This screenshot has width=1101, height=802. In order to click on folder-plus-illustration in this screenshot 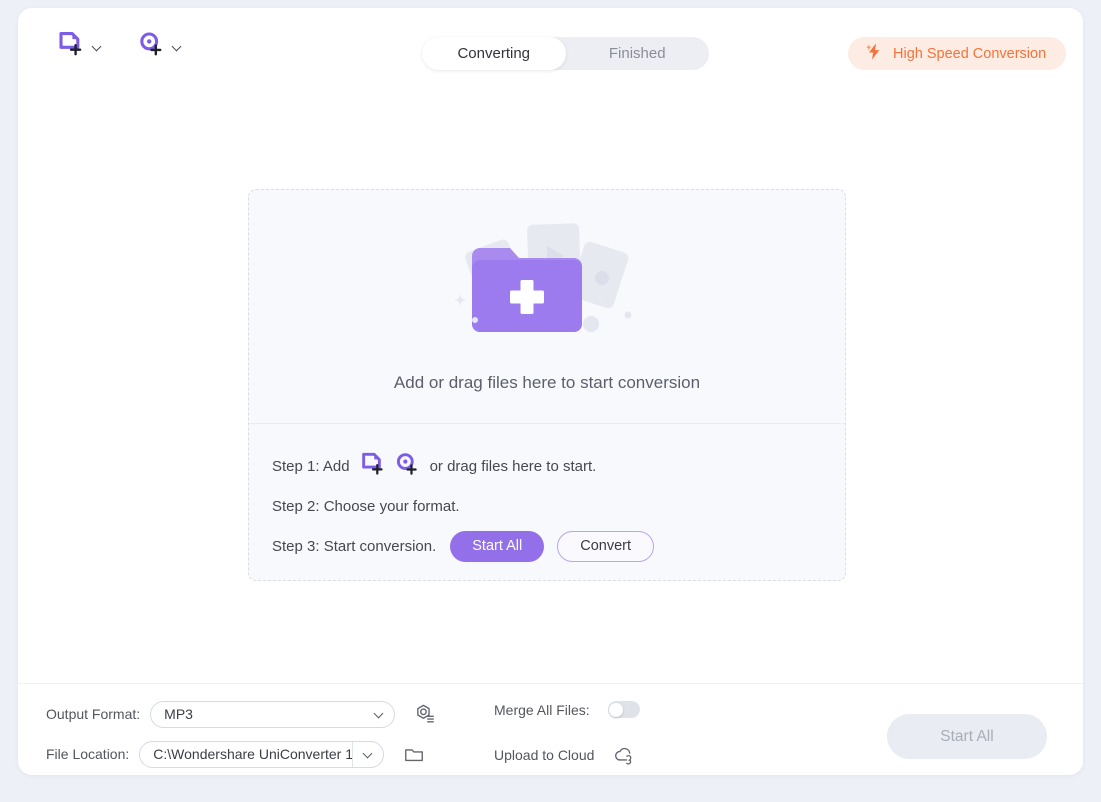, I will do `click(547, 284)`.